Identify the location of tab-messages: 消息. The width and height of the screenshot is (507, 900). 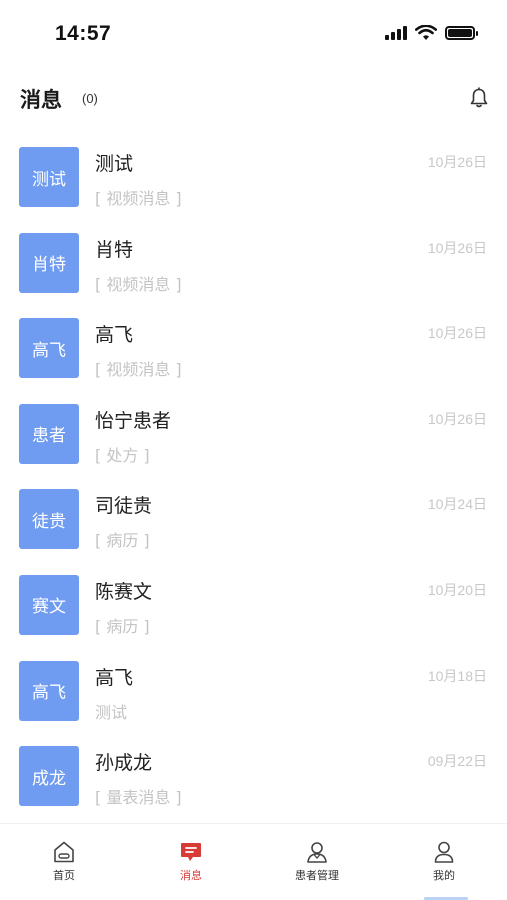
(191, 859).